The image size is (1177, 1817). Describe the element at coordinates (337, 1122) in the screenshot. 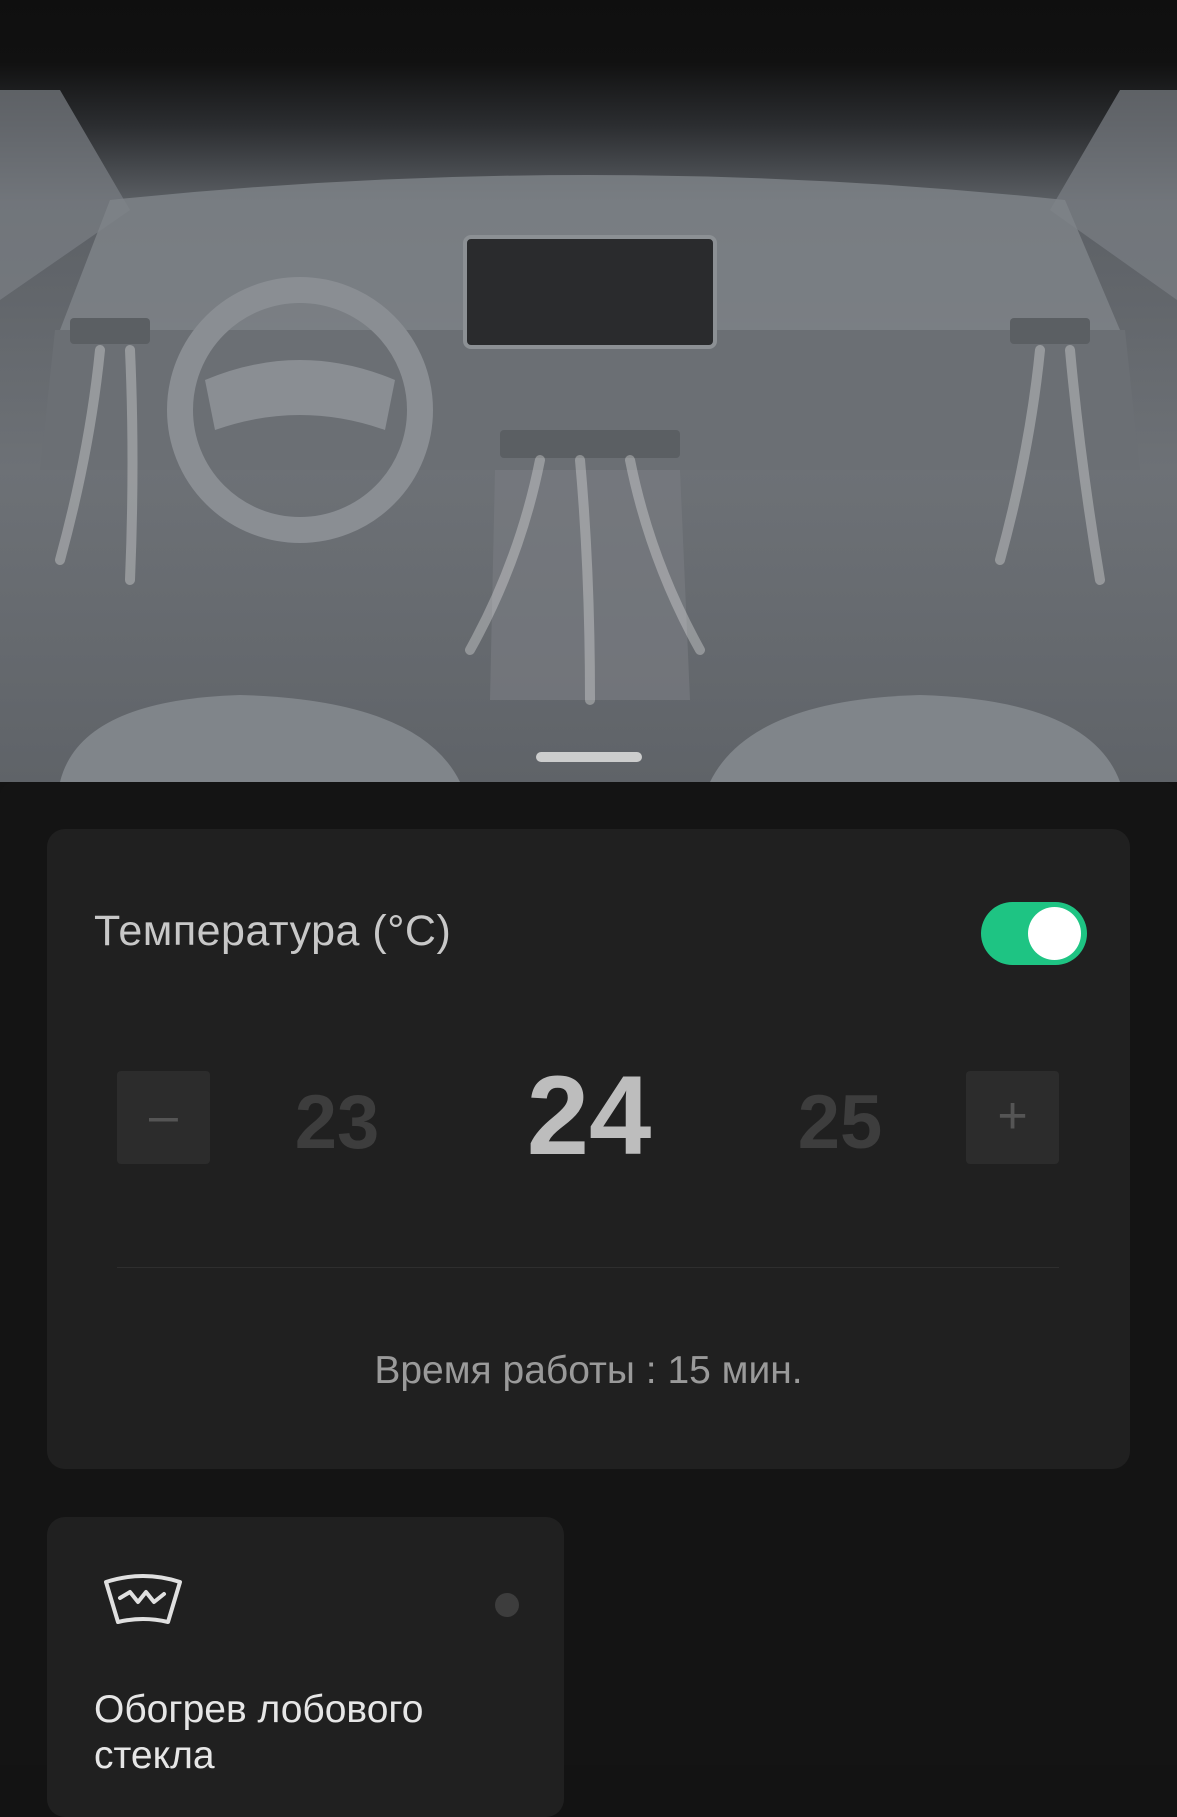

I see `previous-temperature-value: 23` at that location.